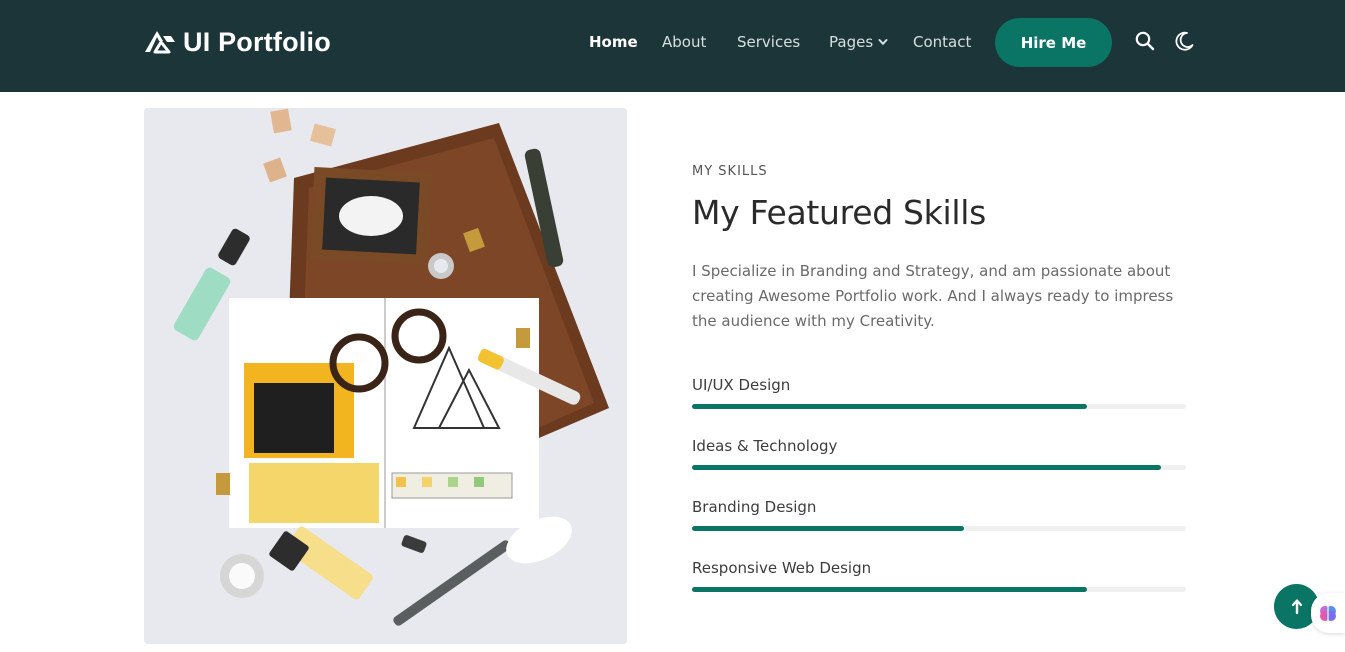 Image resolution: width=1345 pixels, height=652 pixels. I want to click on nav-about: About, so click(684, 42).